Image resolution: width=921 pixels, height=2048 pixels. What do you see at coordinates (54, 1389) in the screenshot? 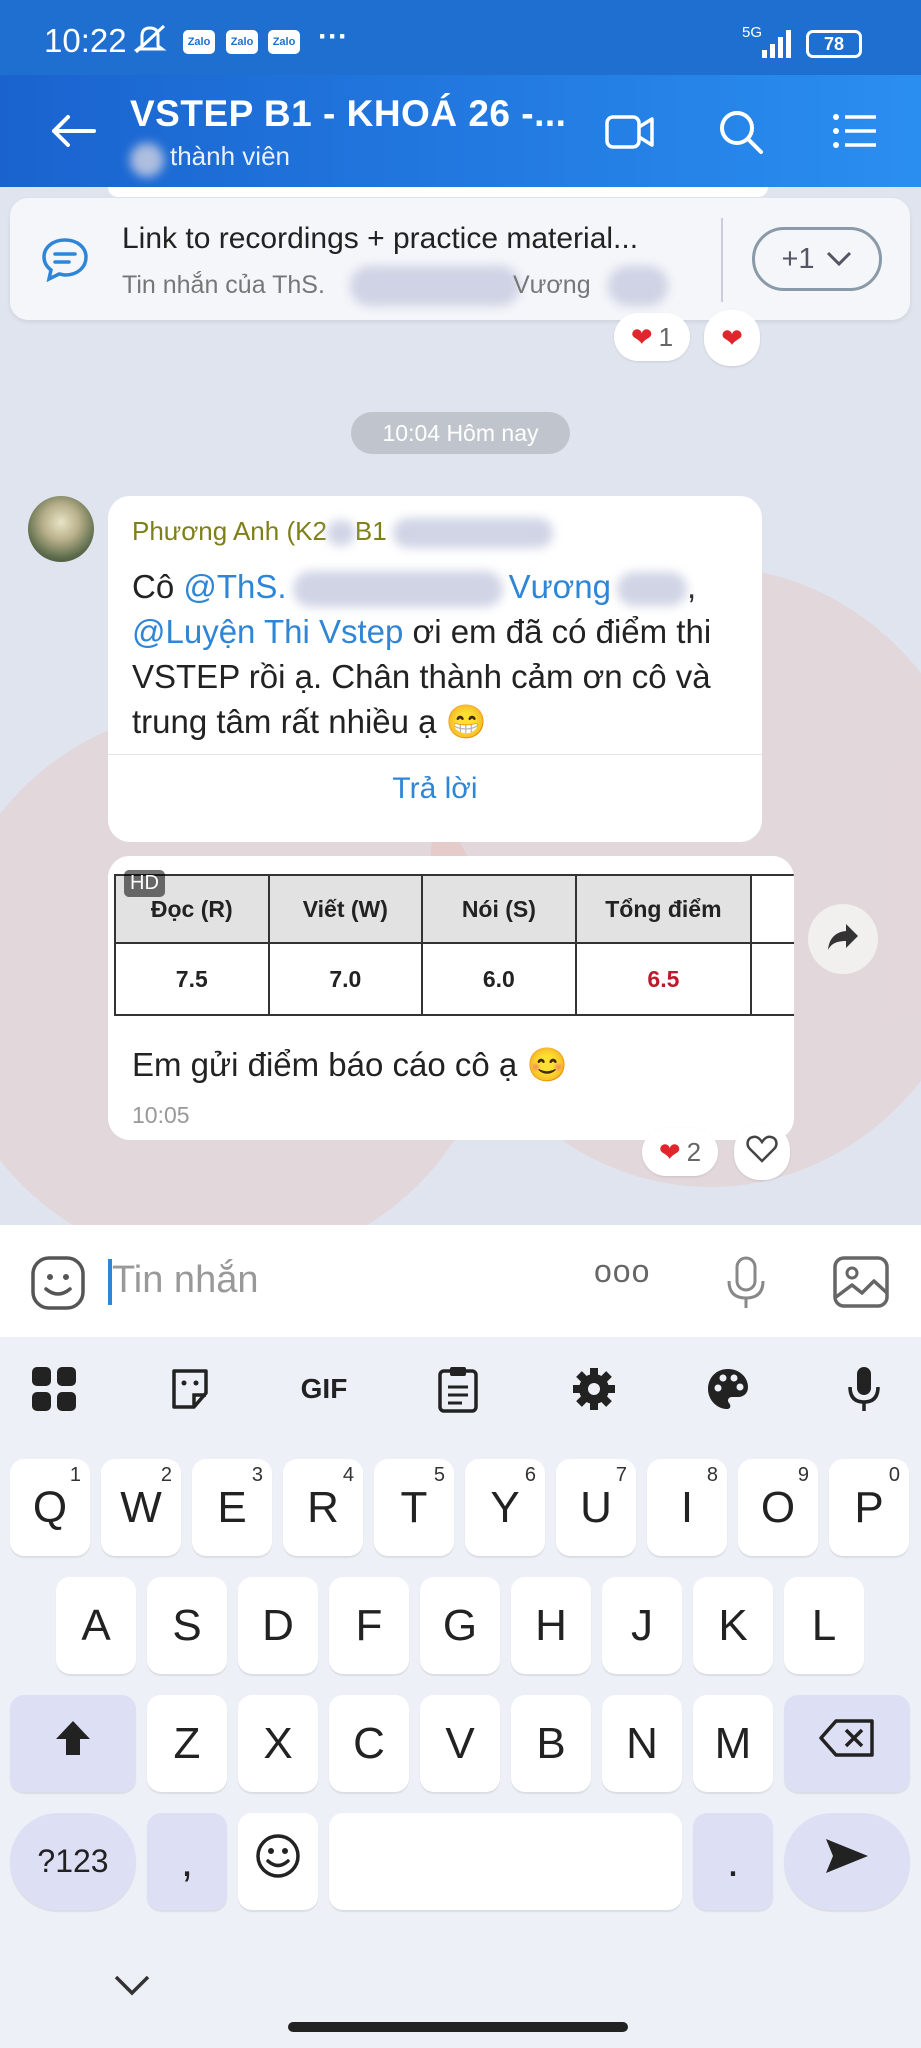
I see `apps-icon` at bounding box center [54, 1389].